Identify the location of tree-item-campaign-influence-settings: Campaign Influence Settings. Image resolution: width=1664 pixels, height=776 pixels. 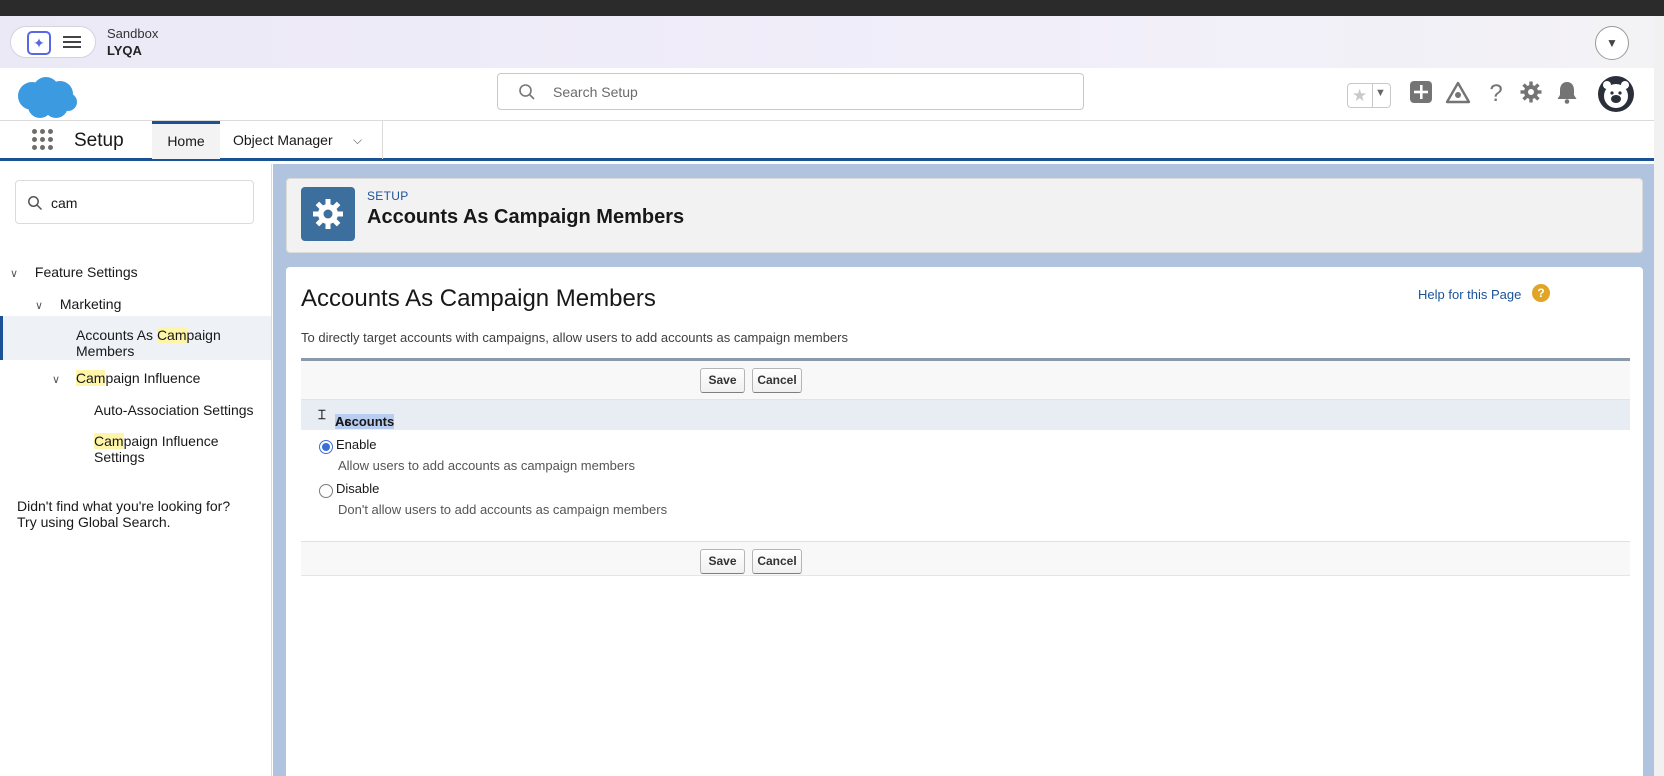
(156, 449).